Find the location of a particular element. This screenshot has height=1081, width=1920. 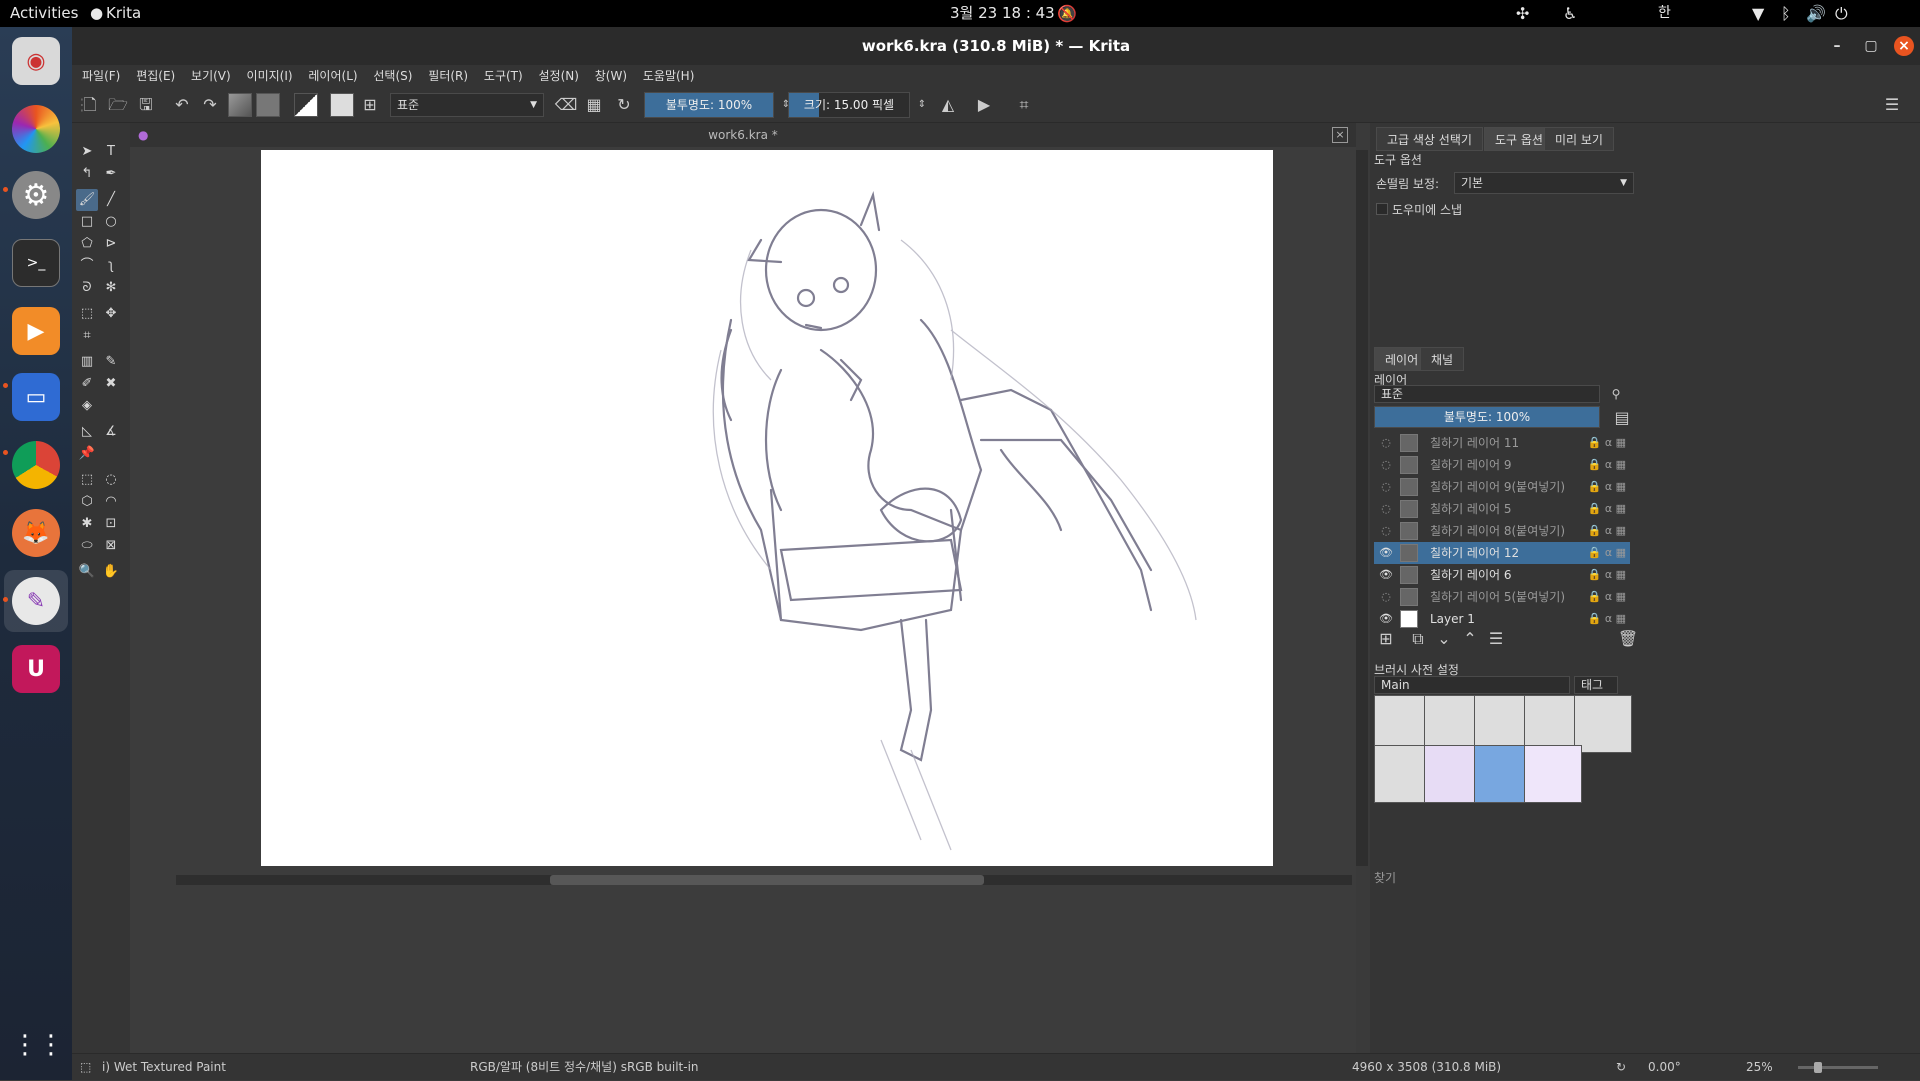

undo-icon: ↶ is located at coordinates (182, 105).